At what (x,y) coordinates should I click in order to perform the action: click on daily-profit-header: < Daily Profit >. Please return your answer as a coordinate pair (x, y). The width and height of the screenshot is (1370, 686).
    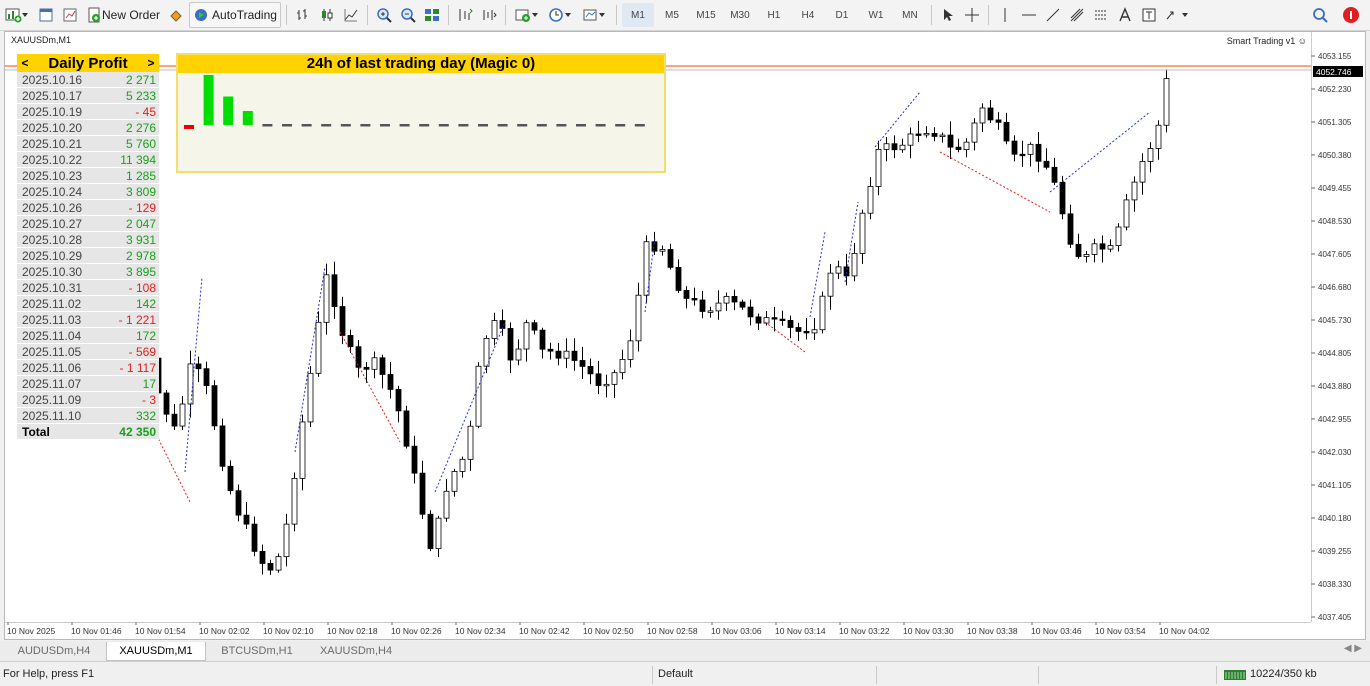
    Looking at the image, I should click on (88, 63).